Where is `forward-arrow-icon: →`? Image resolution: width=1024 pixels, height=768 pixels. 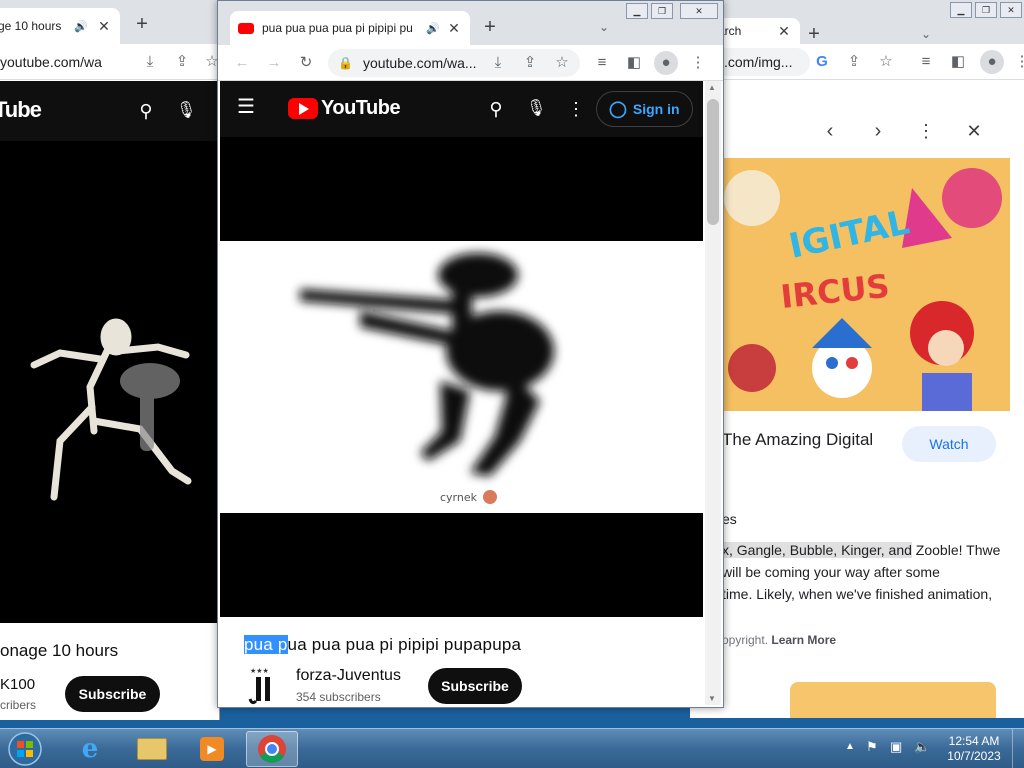
forward-arrow-icon: → is located at coordinates (274, 63).